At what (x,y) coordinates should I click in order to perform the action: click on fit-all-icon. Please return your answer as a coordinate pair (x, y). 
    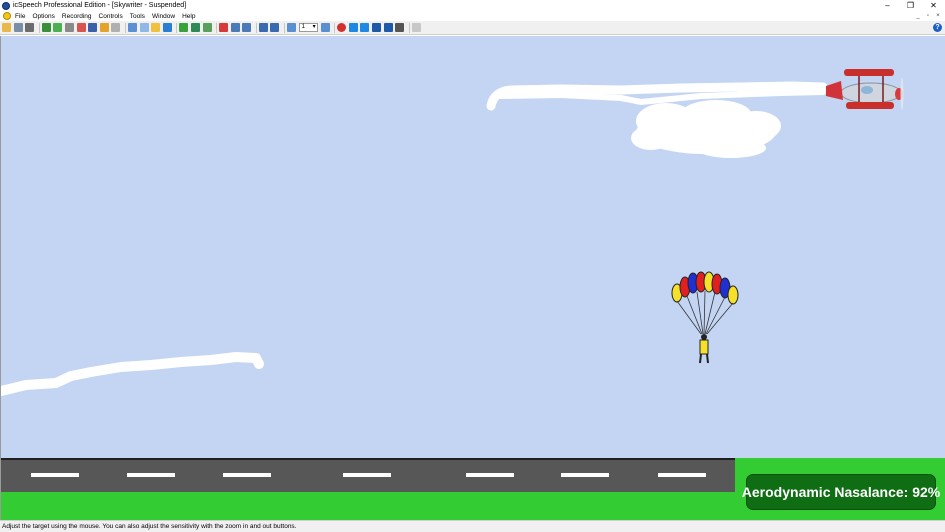
    Looking at the image, I should click on (275, 27).